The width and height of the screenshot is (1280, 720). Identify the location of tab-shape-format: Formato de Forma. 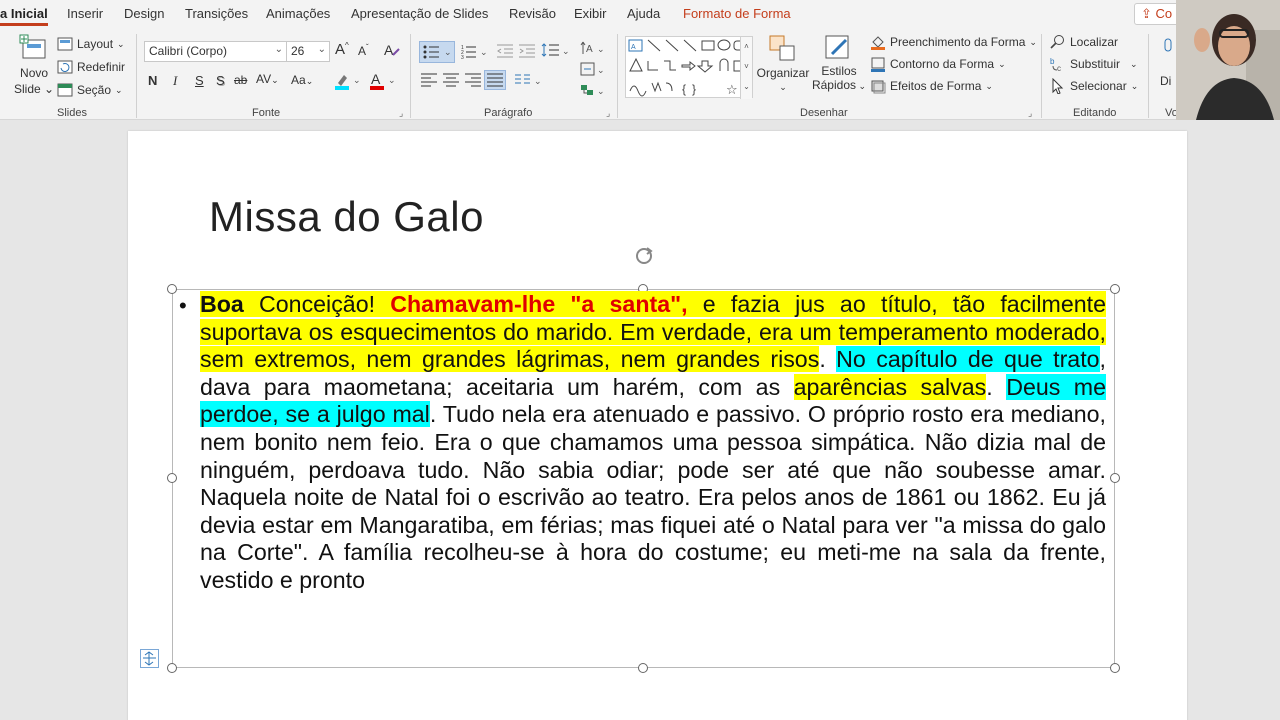
(737, 13).